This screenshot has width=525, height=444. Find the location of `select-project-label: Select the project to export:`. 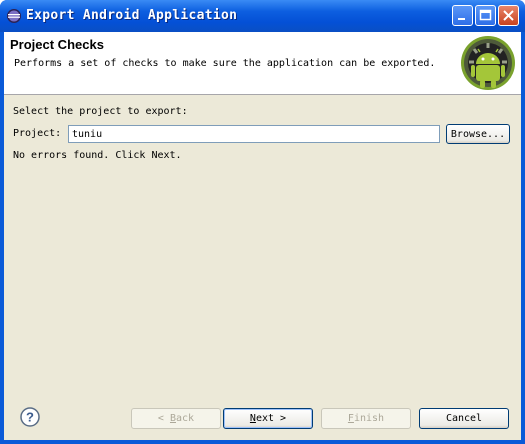

select-project-label: Select the project to export: is located at coordinates (100, 111).